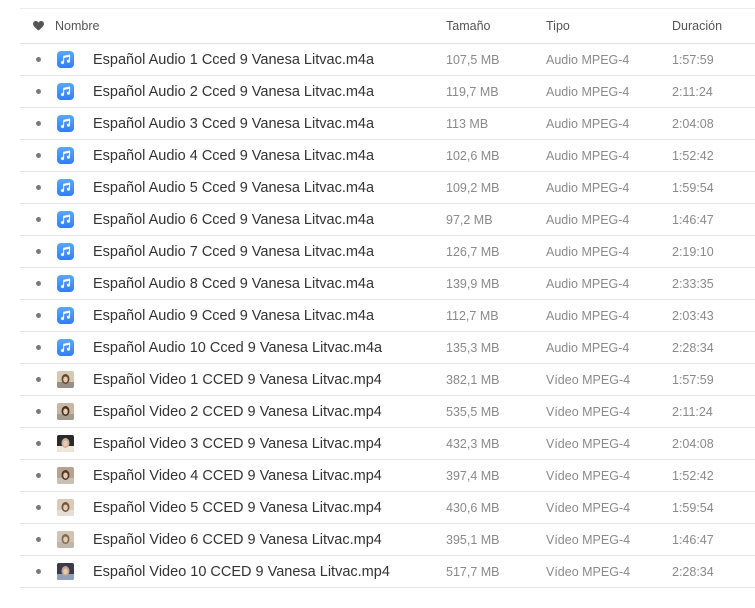  I want to click on file-size: 535,5 MB, so click(473, 411).